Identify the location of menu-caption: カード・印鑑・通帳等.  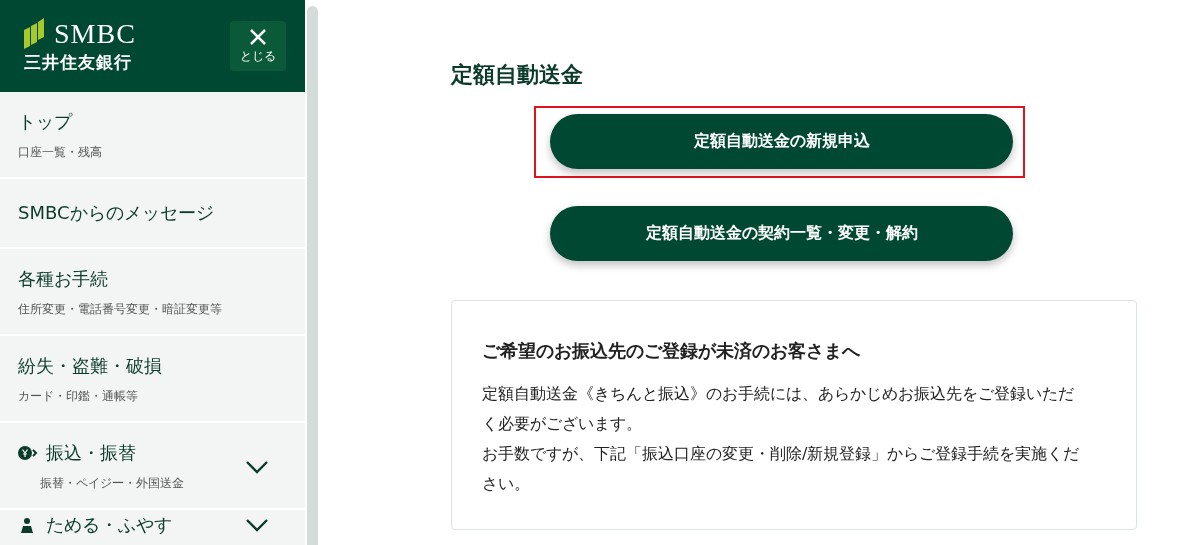
(78, 396).